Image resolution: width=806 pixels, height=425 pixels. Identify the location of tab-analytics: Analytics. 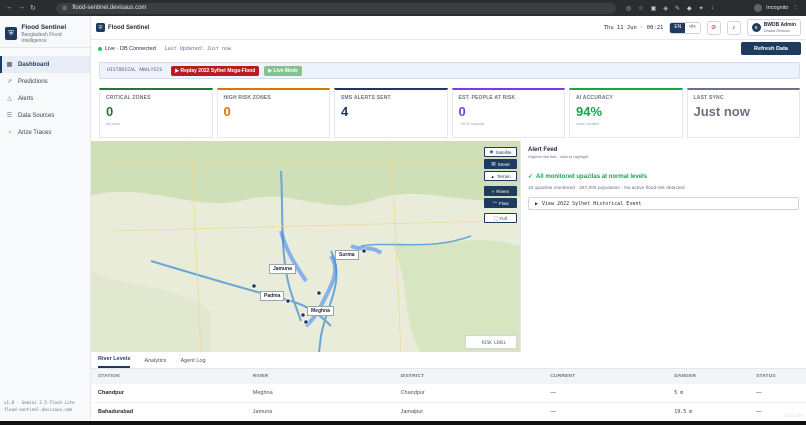
(155, 363).